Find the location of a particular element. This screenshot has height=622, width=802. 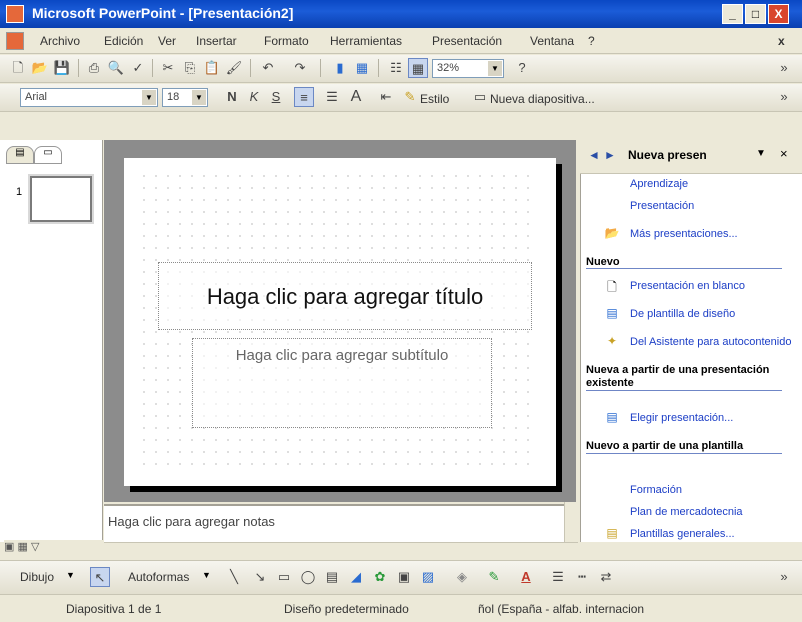

bullets-icon: ☰ is located at coordinates (332, 97).